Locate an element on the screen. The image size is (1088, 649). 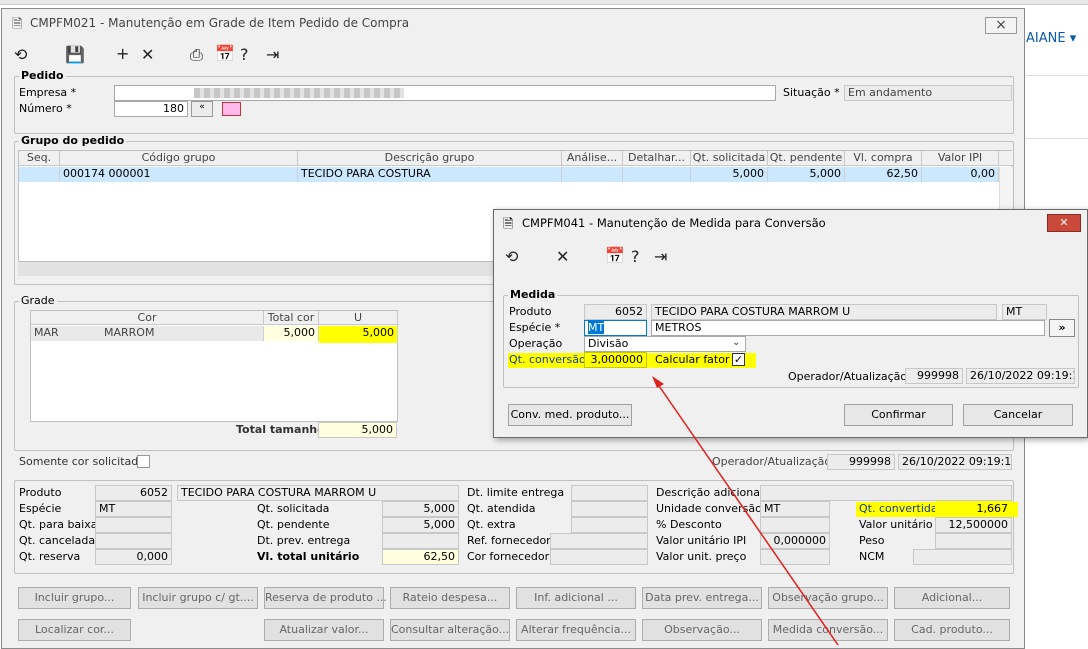
arrow-head is located at coordinates (658, 382).